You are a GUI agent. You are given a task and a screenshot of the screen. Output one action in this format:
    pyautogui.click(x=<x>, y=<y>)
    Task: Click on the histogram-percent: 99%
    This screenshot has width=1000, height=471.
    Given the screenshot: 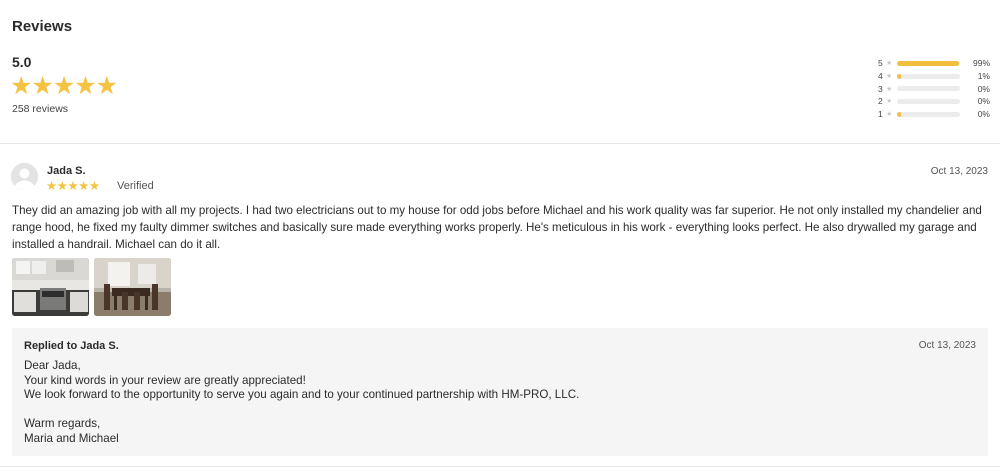 What is the action you would take?
    pyautogui.click(x=981, y=63)
    